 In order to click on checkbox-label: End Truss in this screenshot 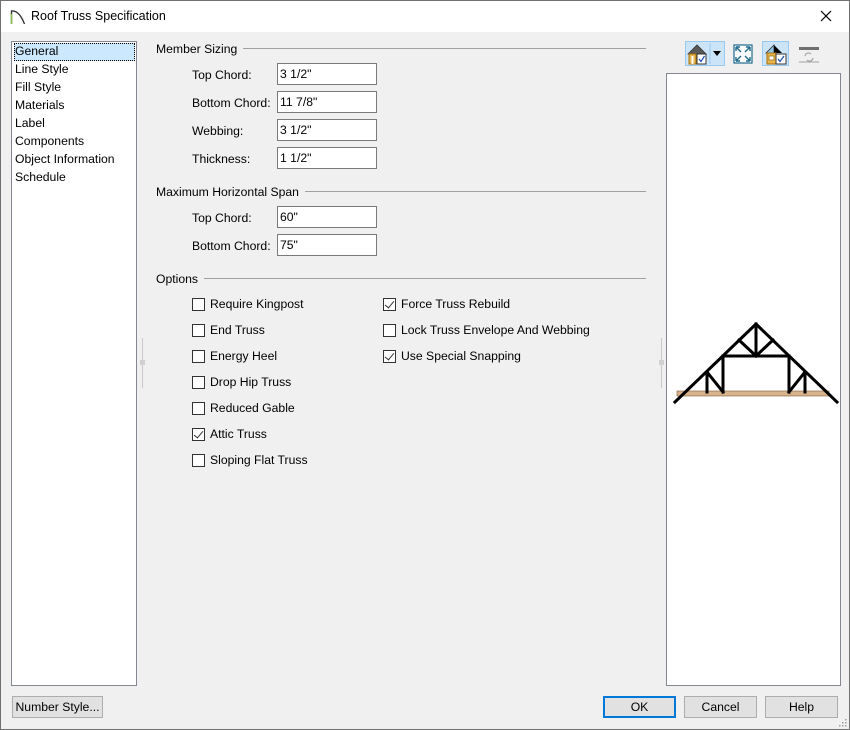, I will do `click(237, 330)`.